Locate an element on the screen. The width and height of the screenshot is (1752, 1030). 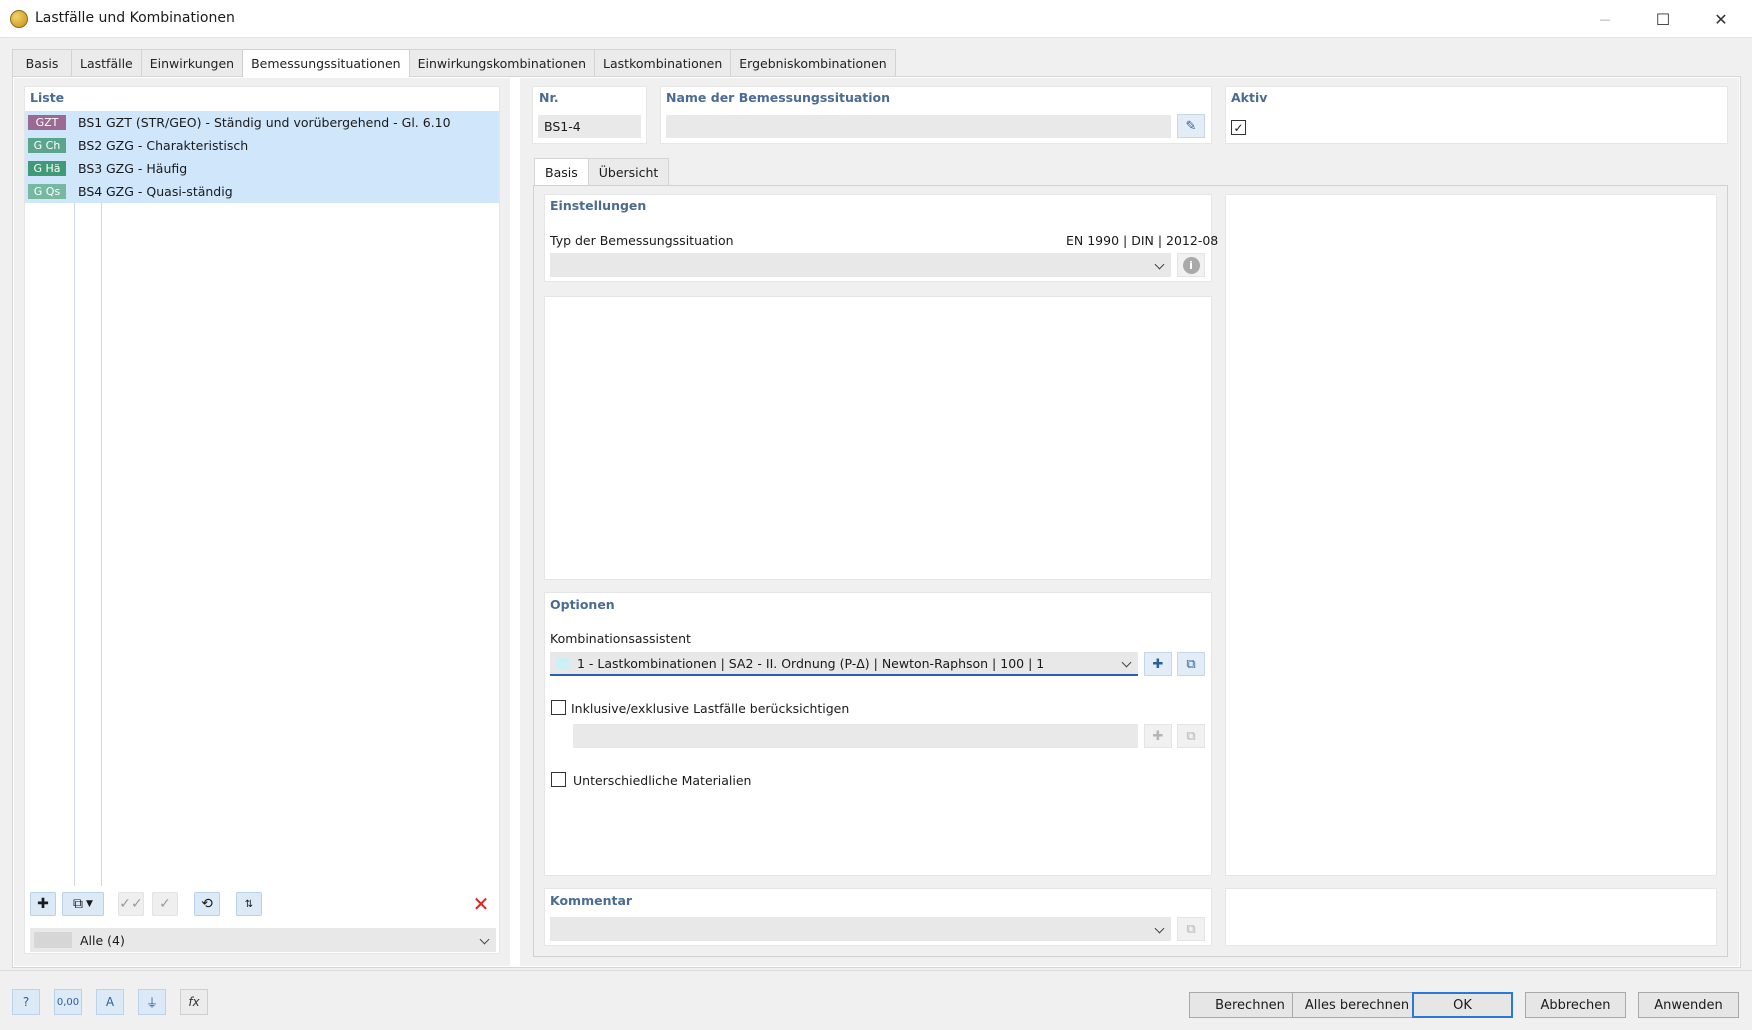
minimize-icon: — is located at coordinates (1605, 19).